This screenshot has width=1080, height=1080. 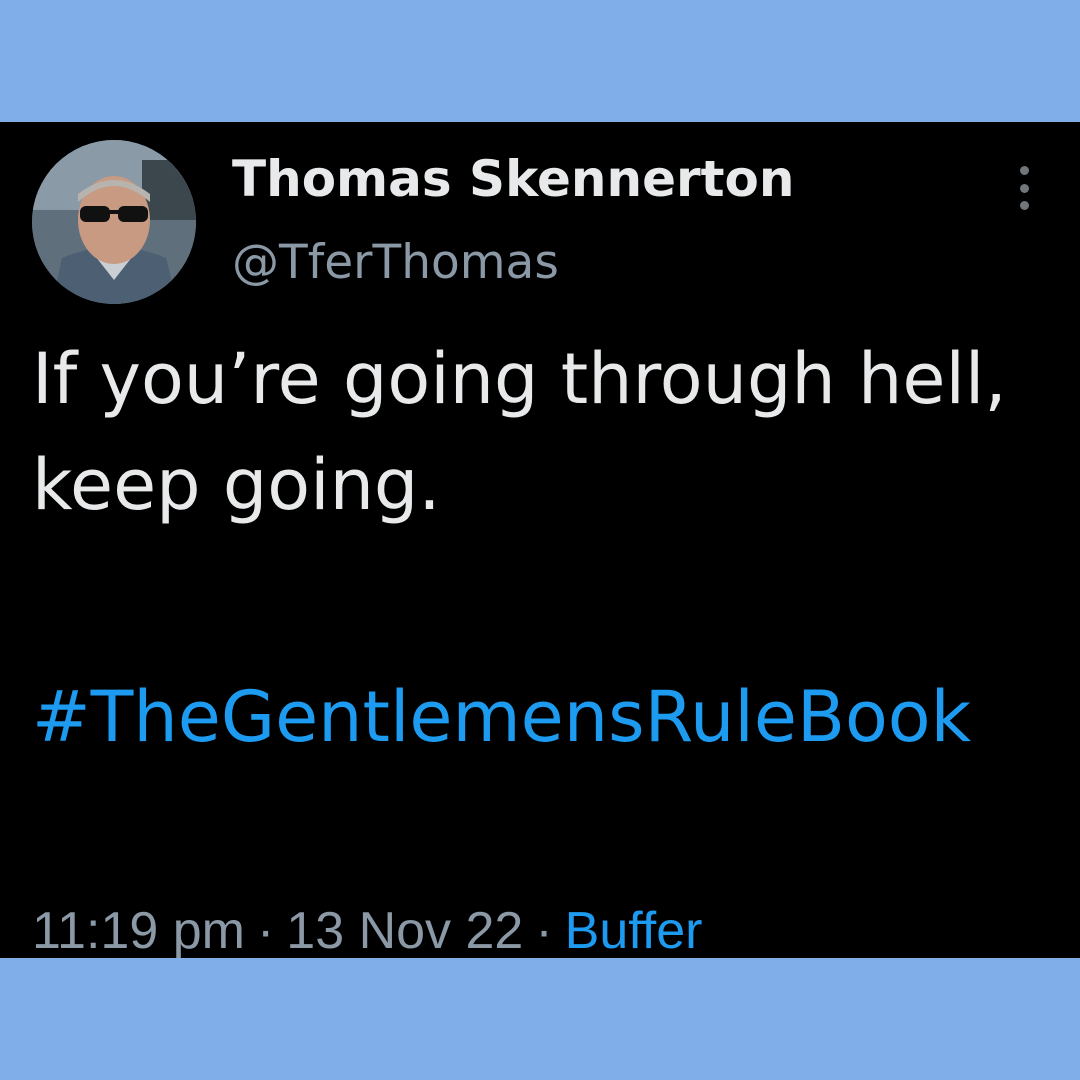 What do you see at coordinates (513, 179) in the screenshot?
I see `author-display-name: Thomas Skennerton` at bounding box center [513, 179].